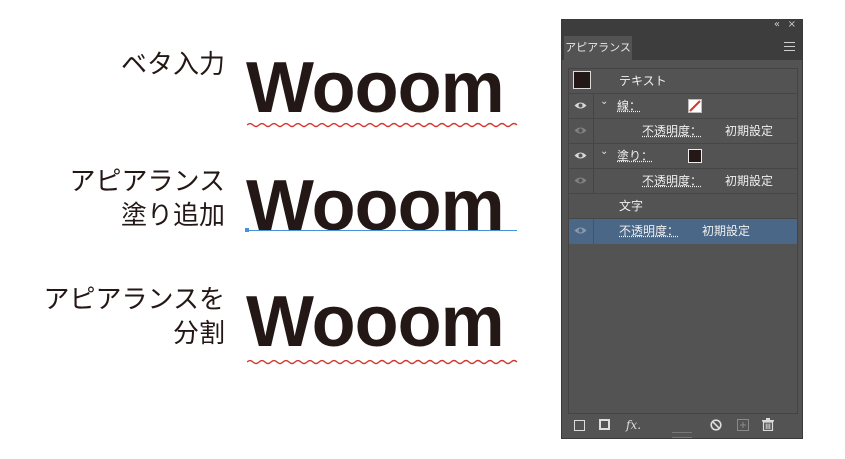 This screenshot has width=845, height=459. Describe the element at coordinates (382, 230) in the screenshot. I see `baseline-selection-line` at that location.